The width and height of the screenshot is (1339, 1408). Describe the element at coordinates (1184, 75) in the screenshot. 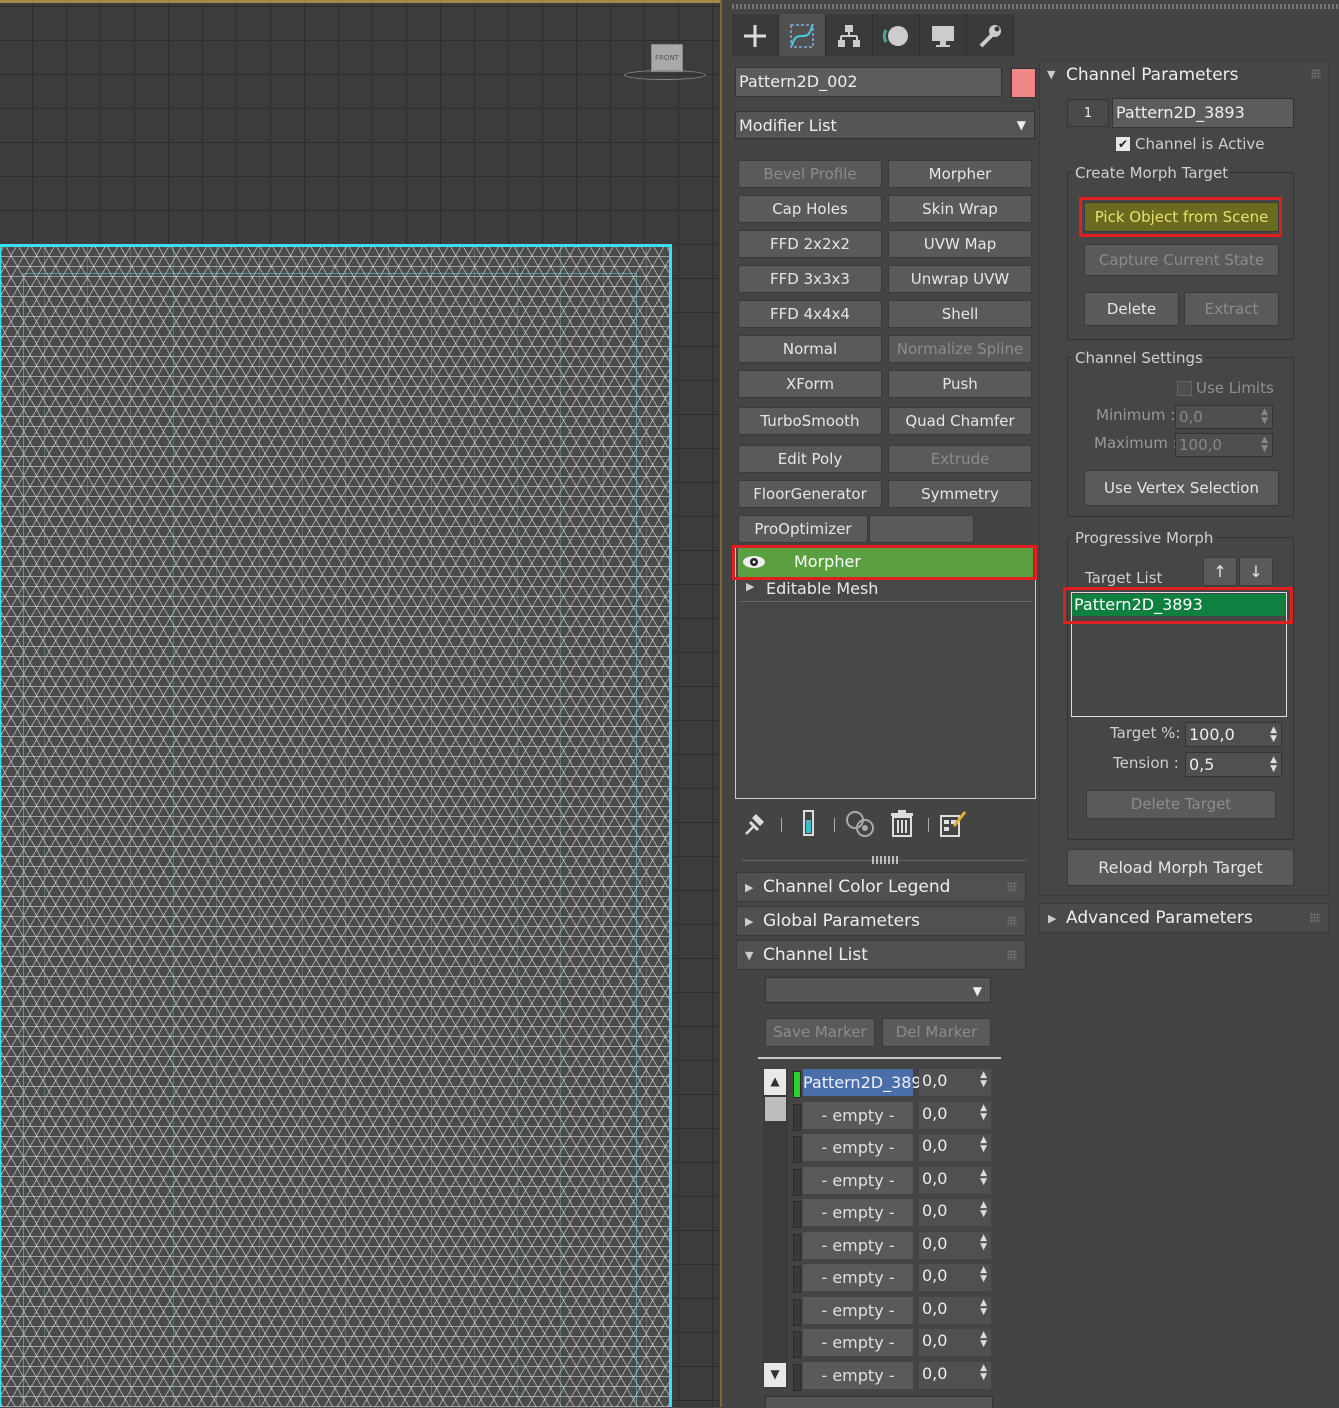

I see `channel-parameters-header: ▼ Channel Parameters` at that location.